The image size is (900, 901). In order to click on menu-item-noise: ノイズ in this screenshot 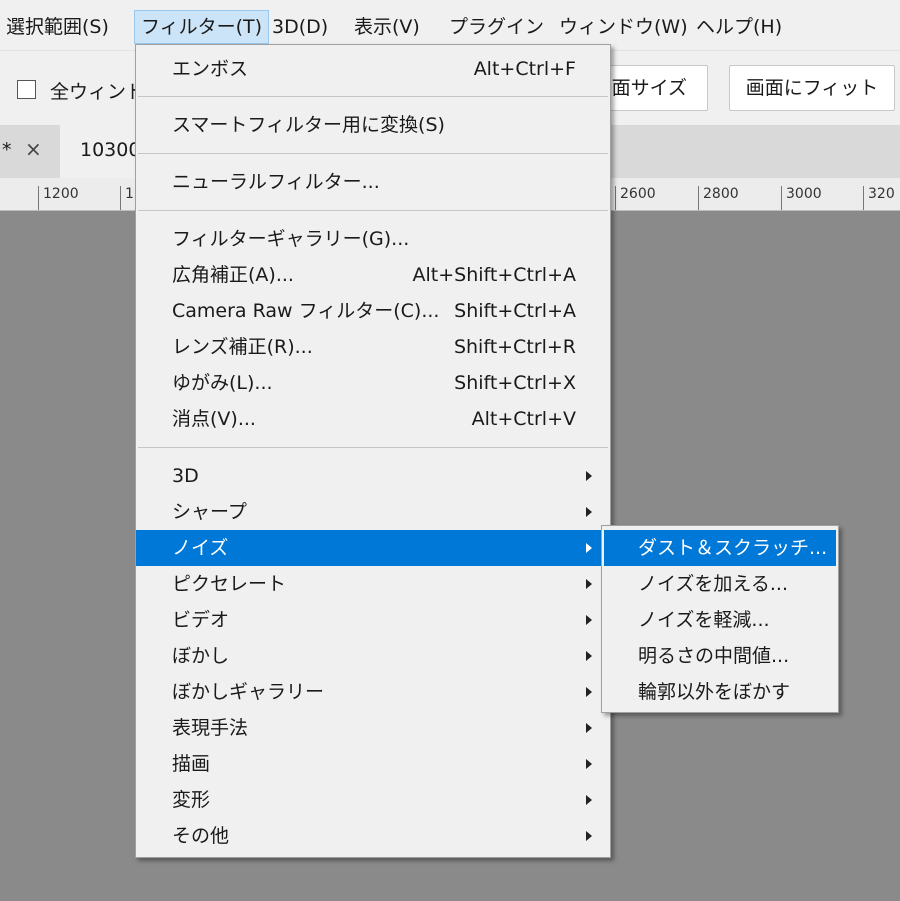, I will do `click(373, 548)`.